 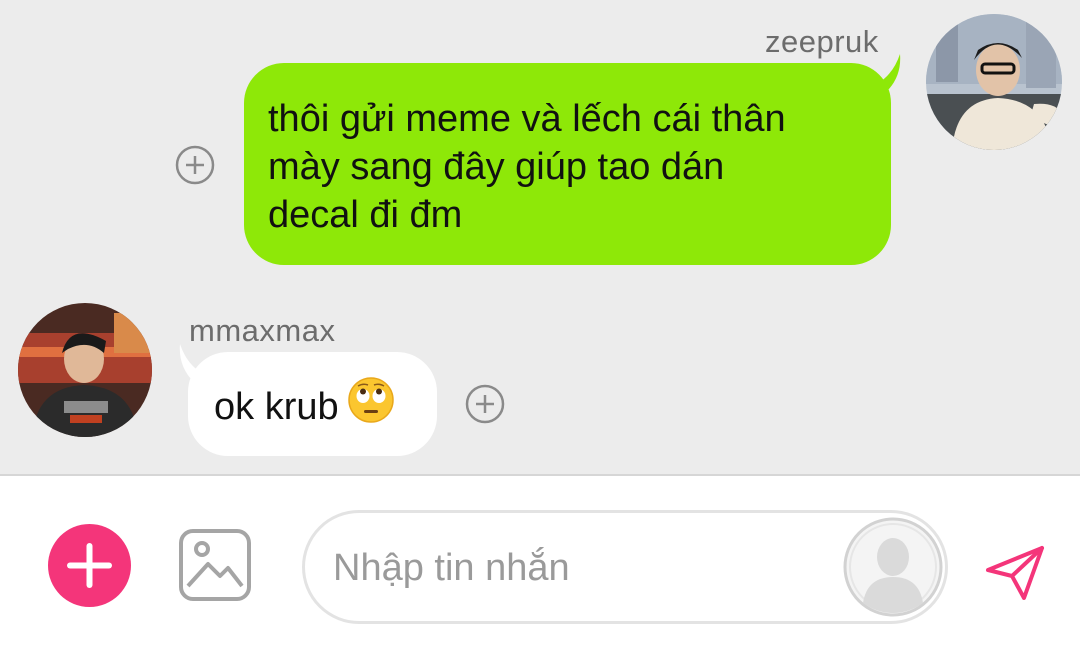 I want to click on rolling-eyes-emoji, so click(x=371, y=406).